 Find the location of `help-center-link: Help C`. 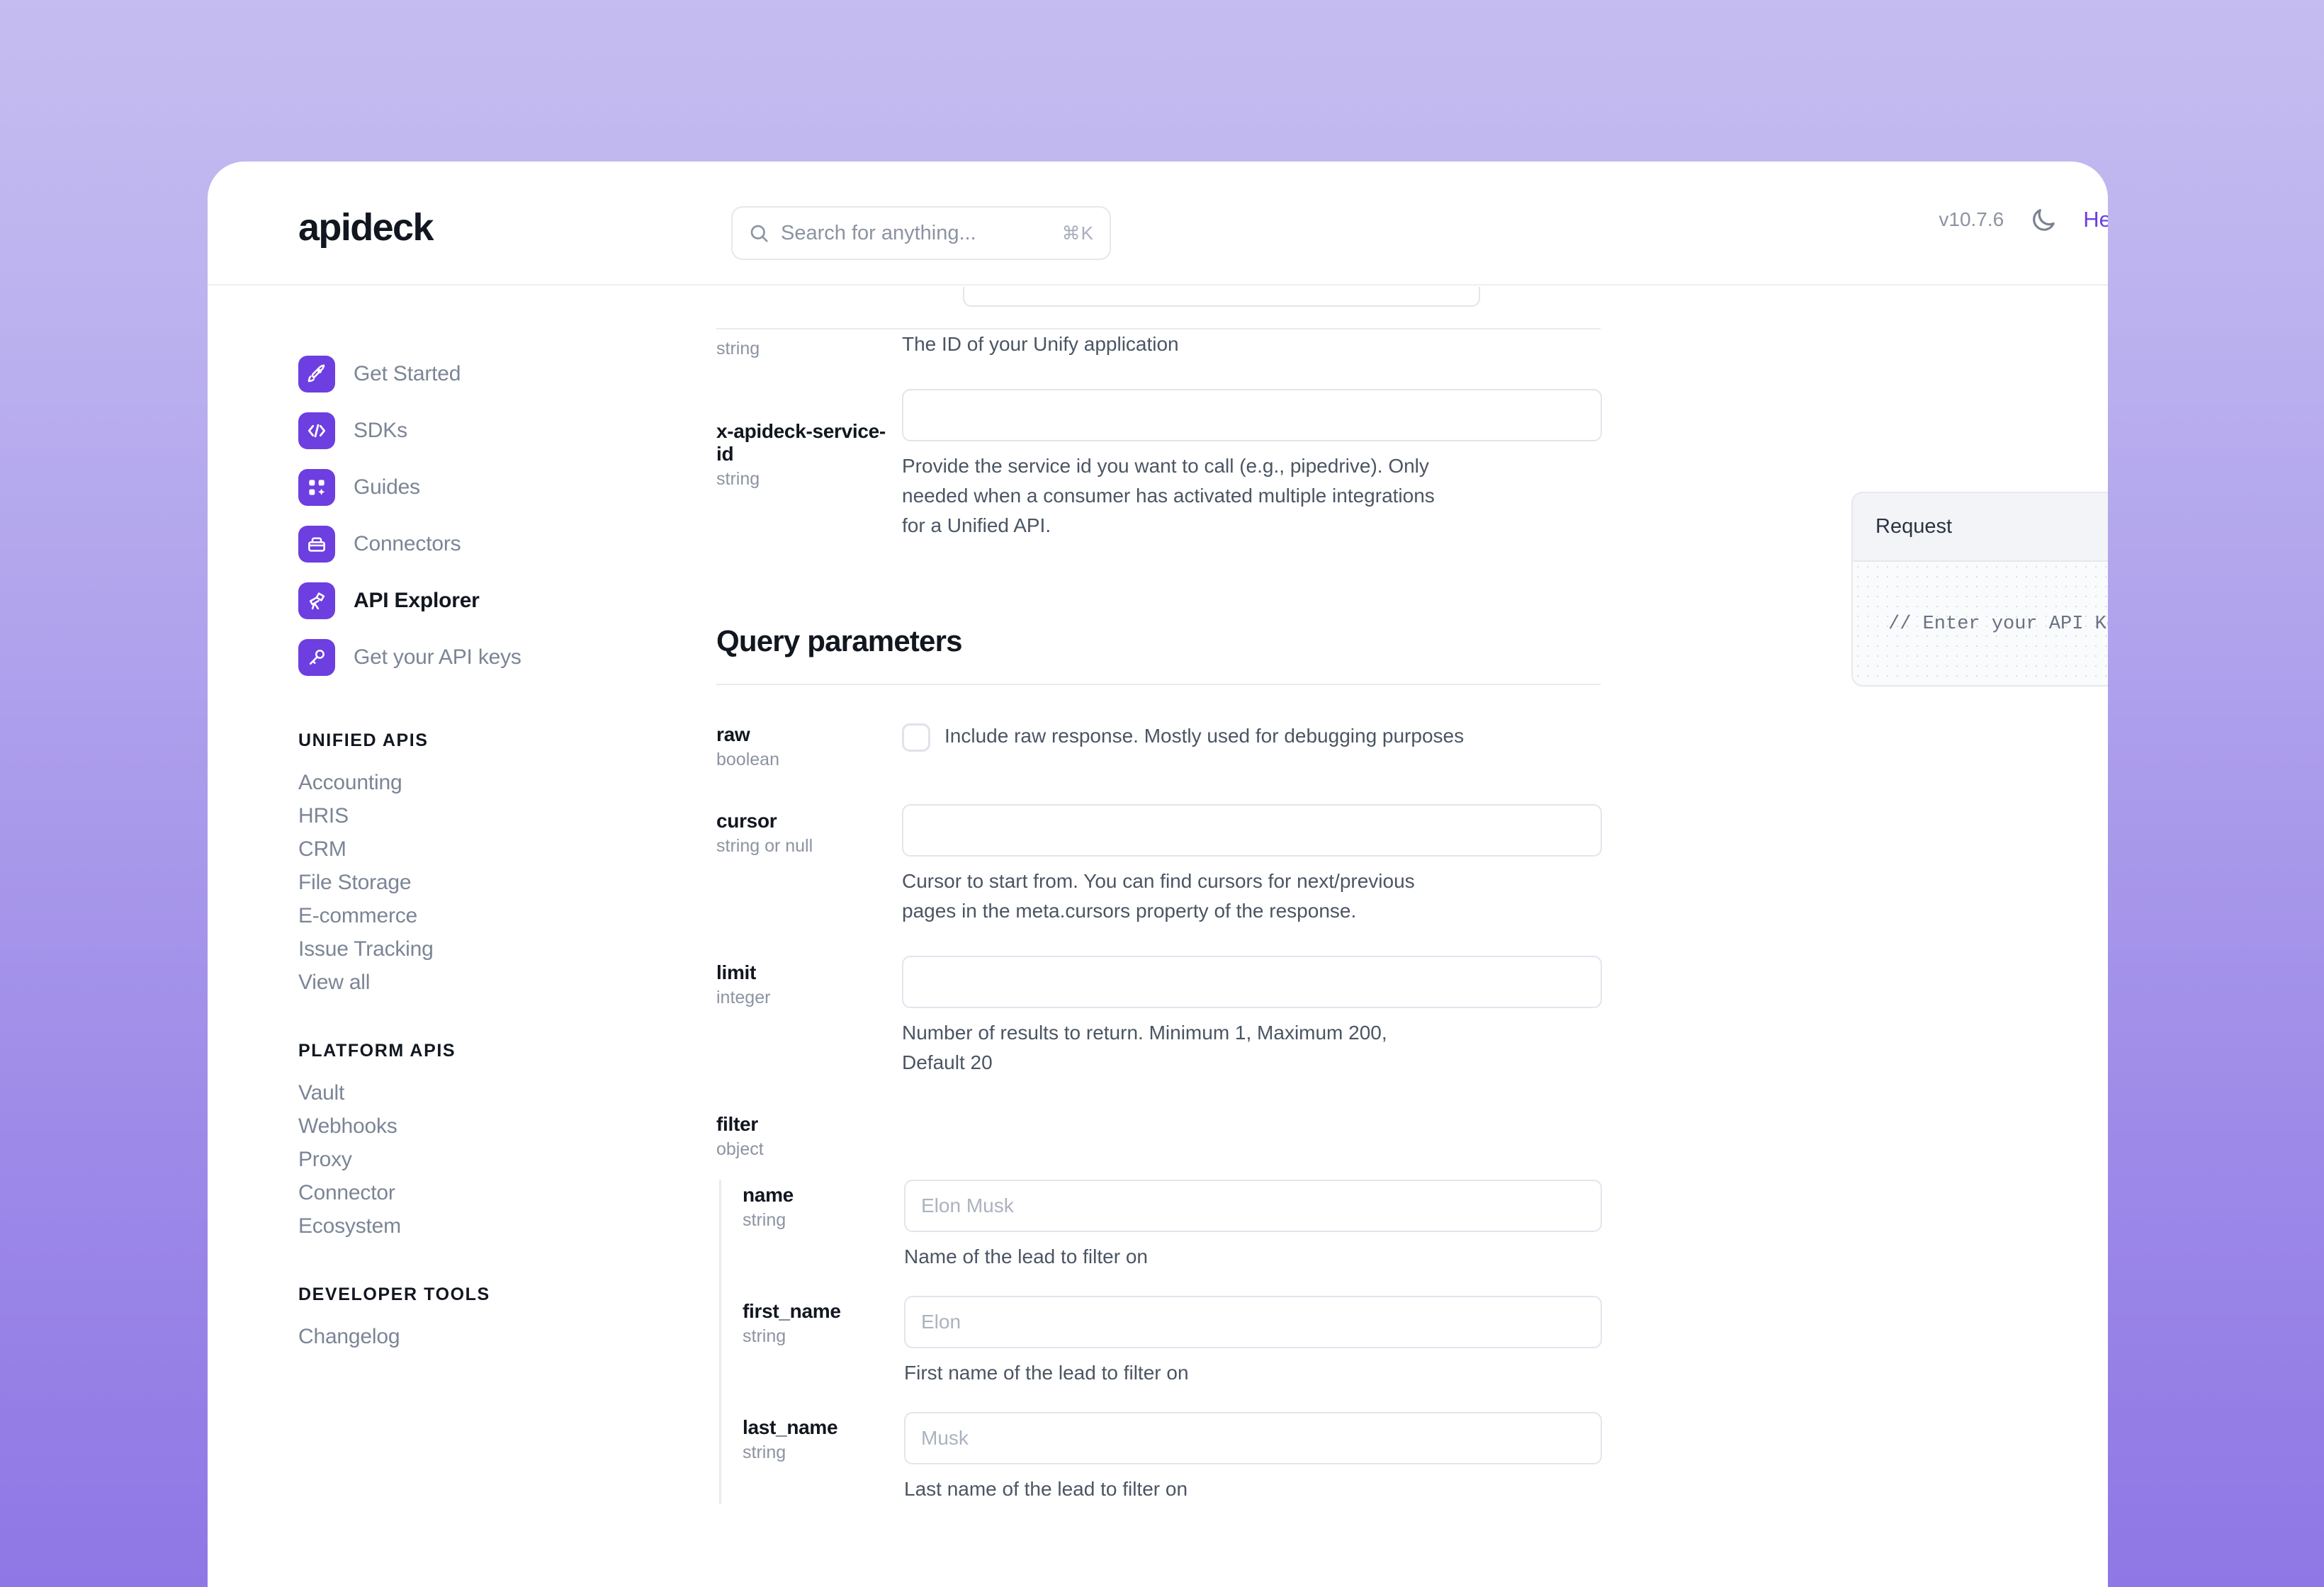

help-center-link: Help C is located at coordinates (2095, 220).